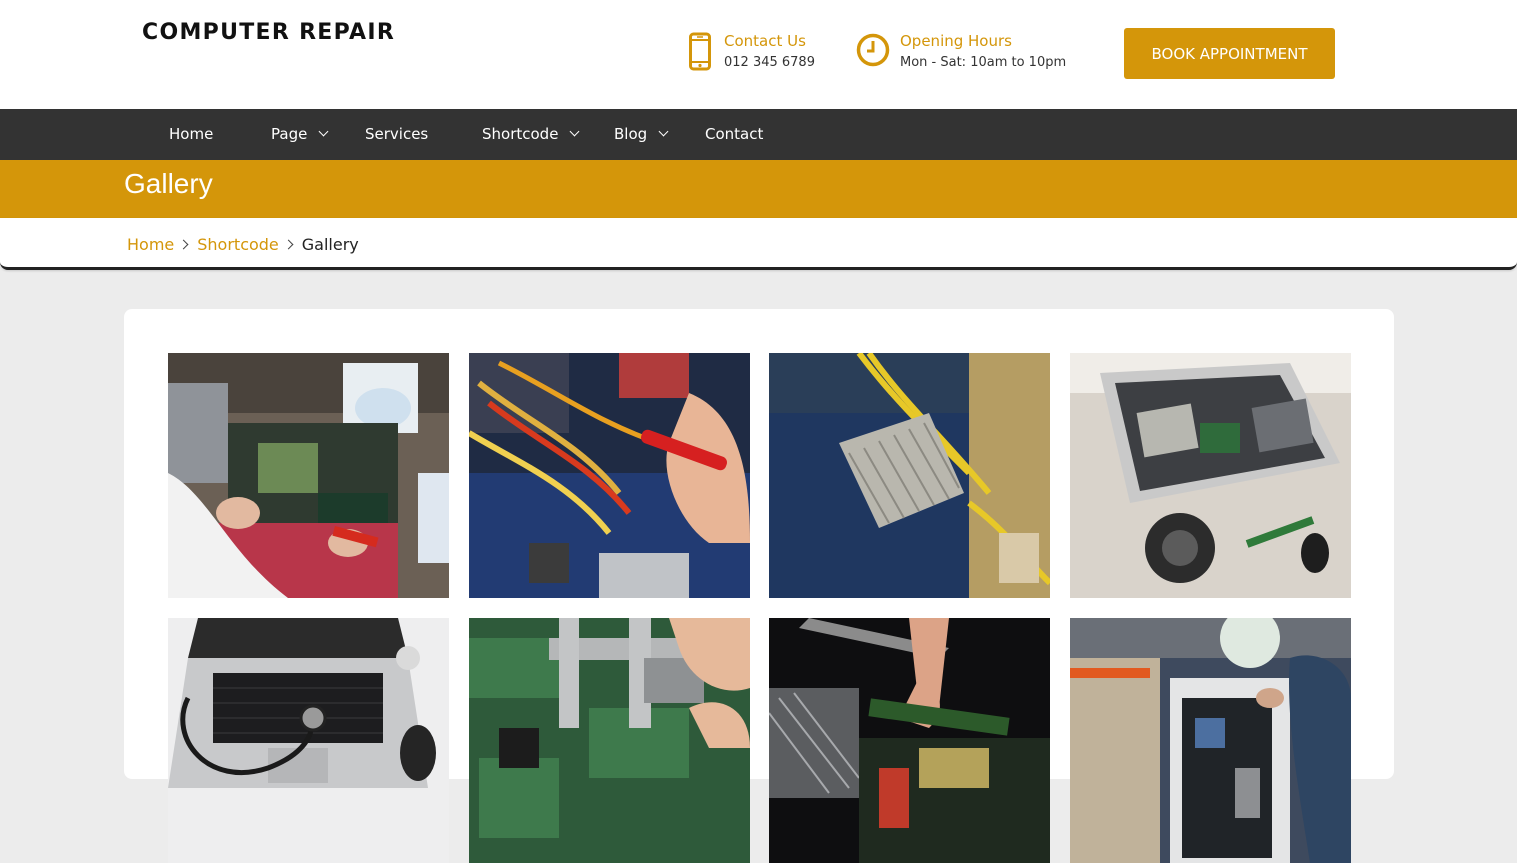 This screenshot has width=1517, height=863. I want to click on breadcrumb: Home Shortcode Gallery, so click(243, 244).